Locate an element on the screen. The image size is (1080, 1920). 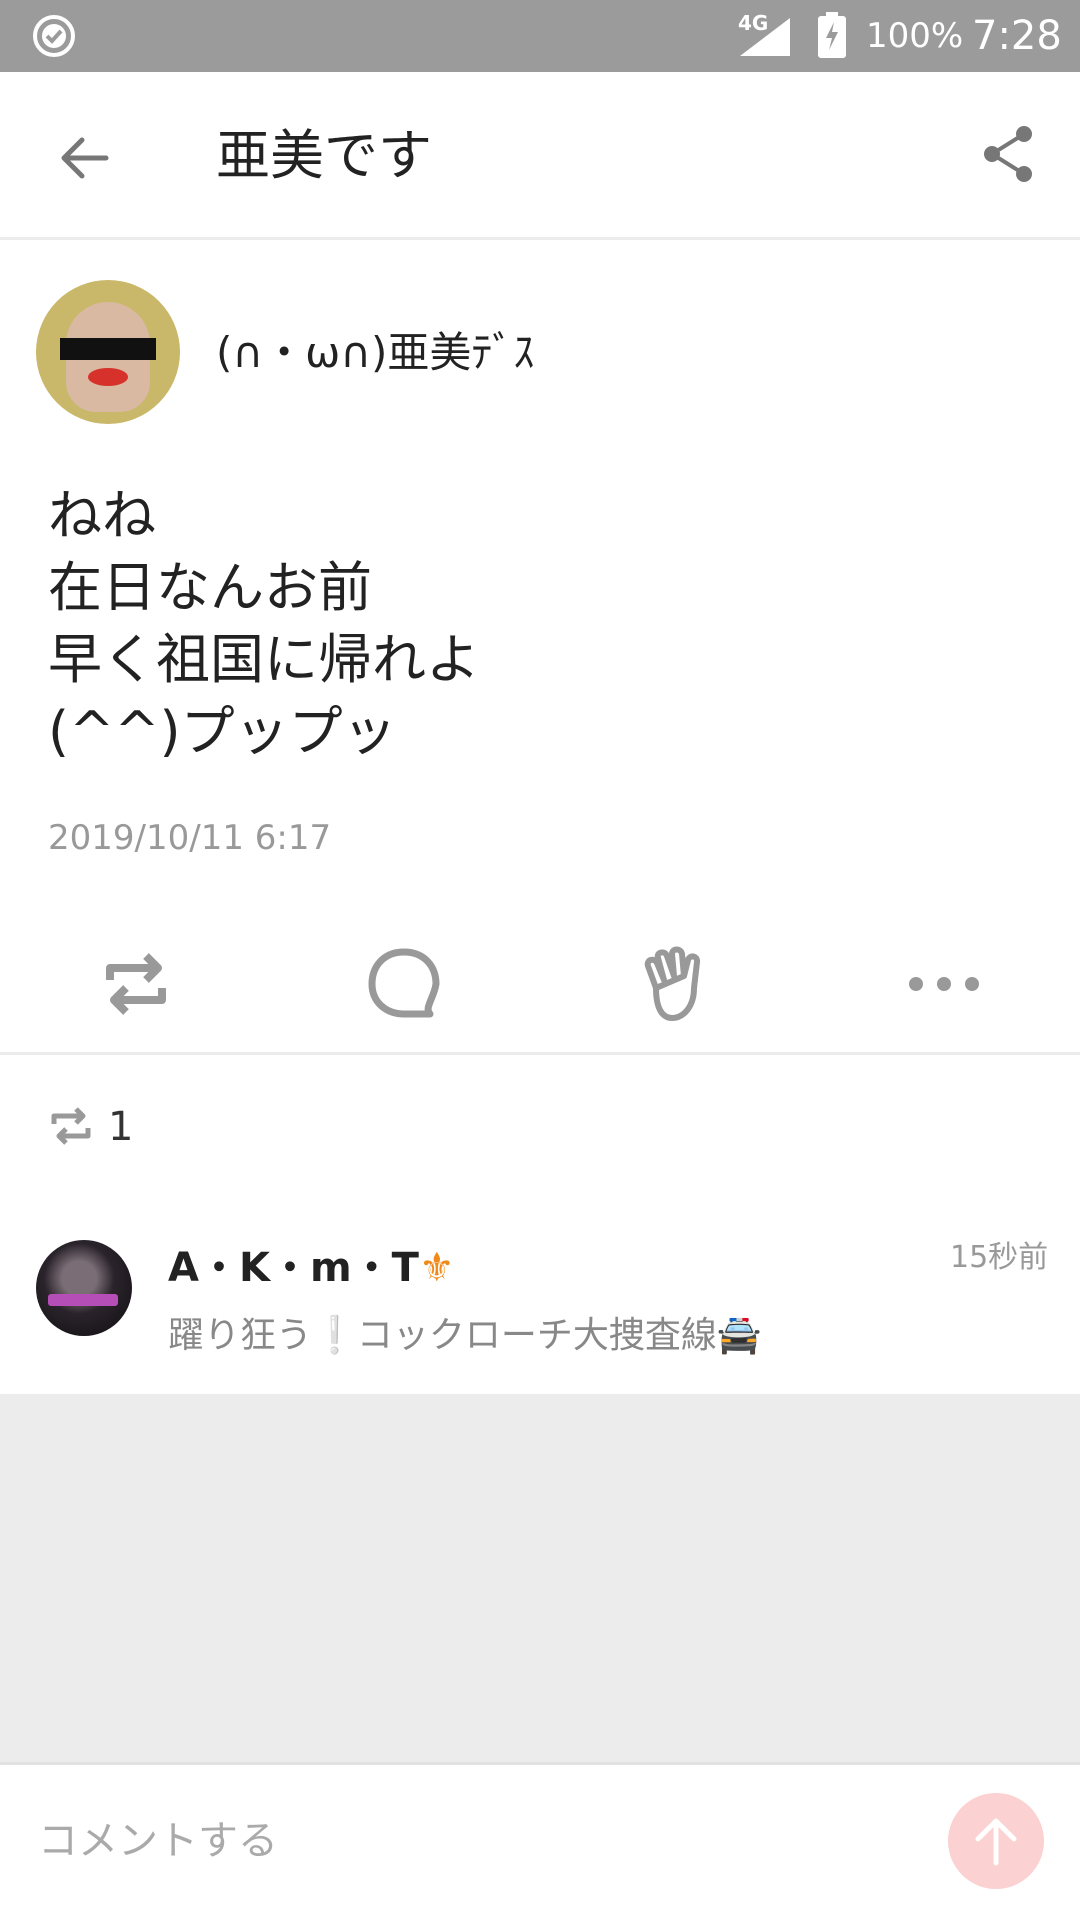
comment-icon is located at coordinates (404, 984).